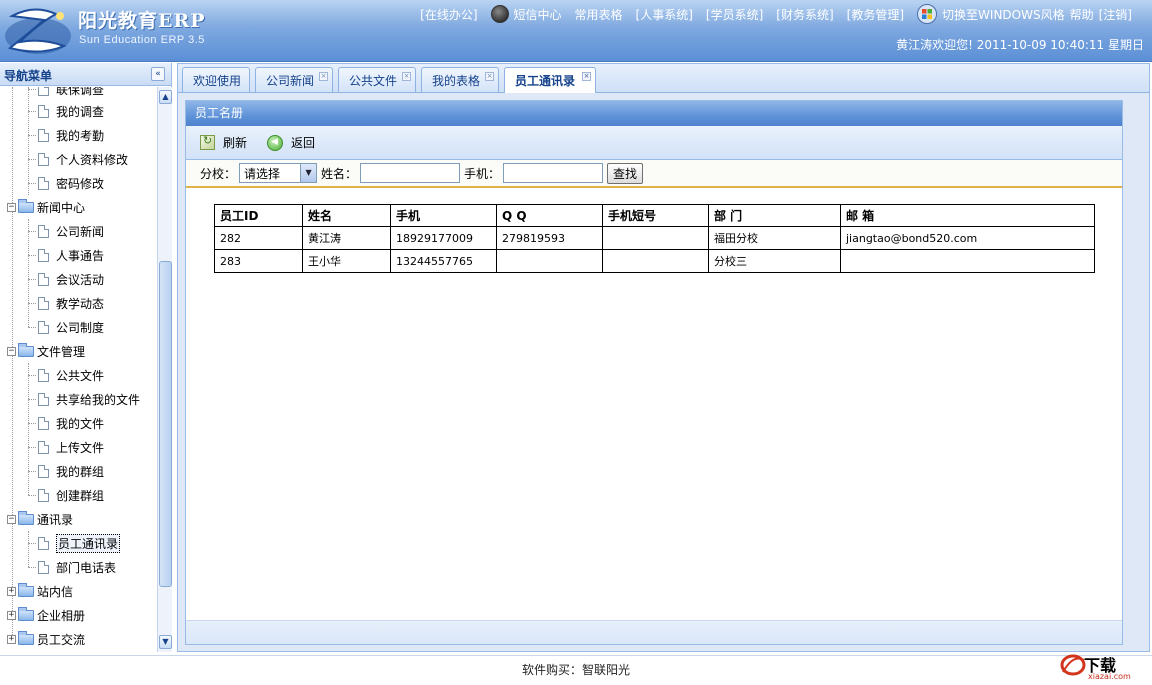 The image size is (1152, 685). Describe the element at coordinates (66, 135) in the screenshot. I see `tree-item-my-attendance: 我的考勤` at that location.